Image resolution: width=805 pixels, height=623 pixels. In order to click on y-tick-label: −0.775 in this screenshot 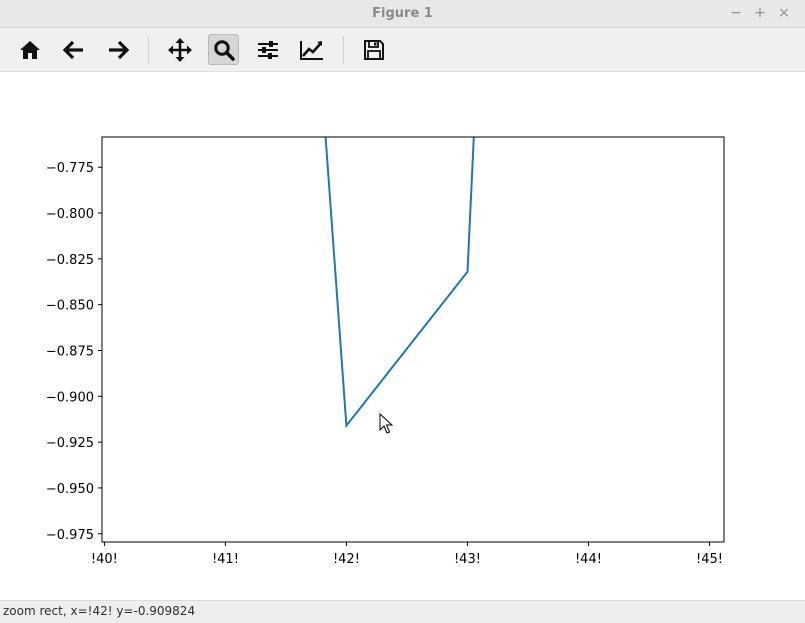, I will do `click(70, 168)`.